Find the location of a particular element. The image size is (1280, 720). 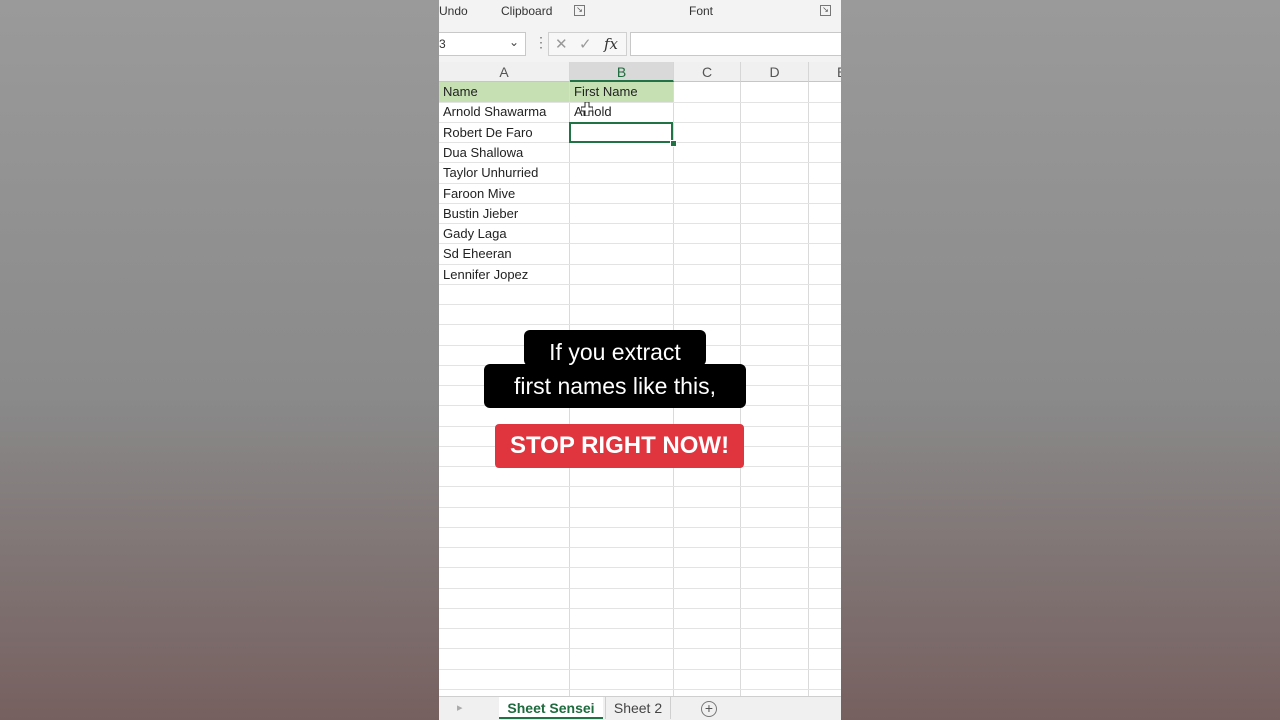

stop-banner: STOP RIGHT NOW! is located at coordinates (619, 446).